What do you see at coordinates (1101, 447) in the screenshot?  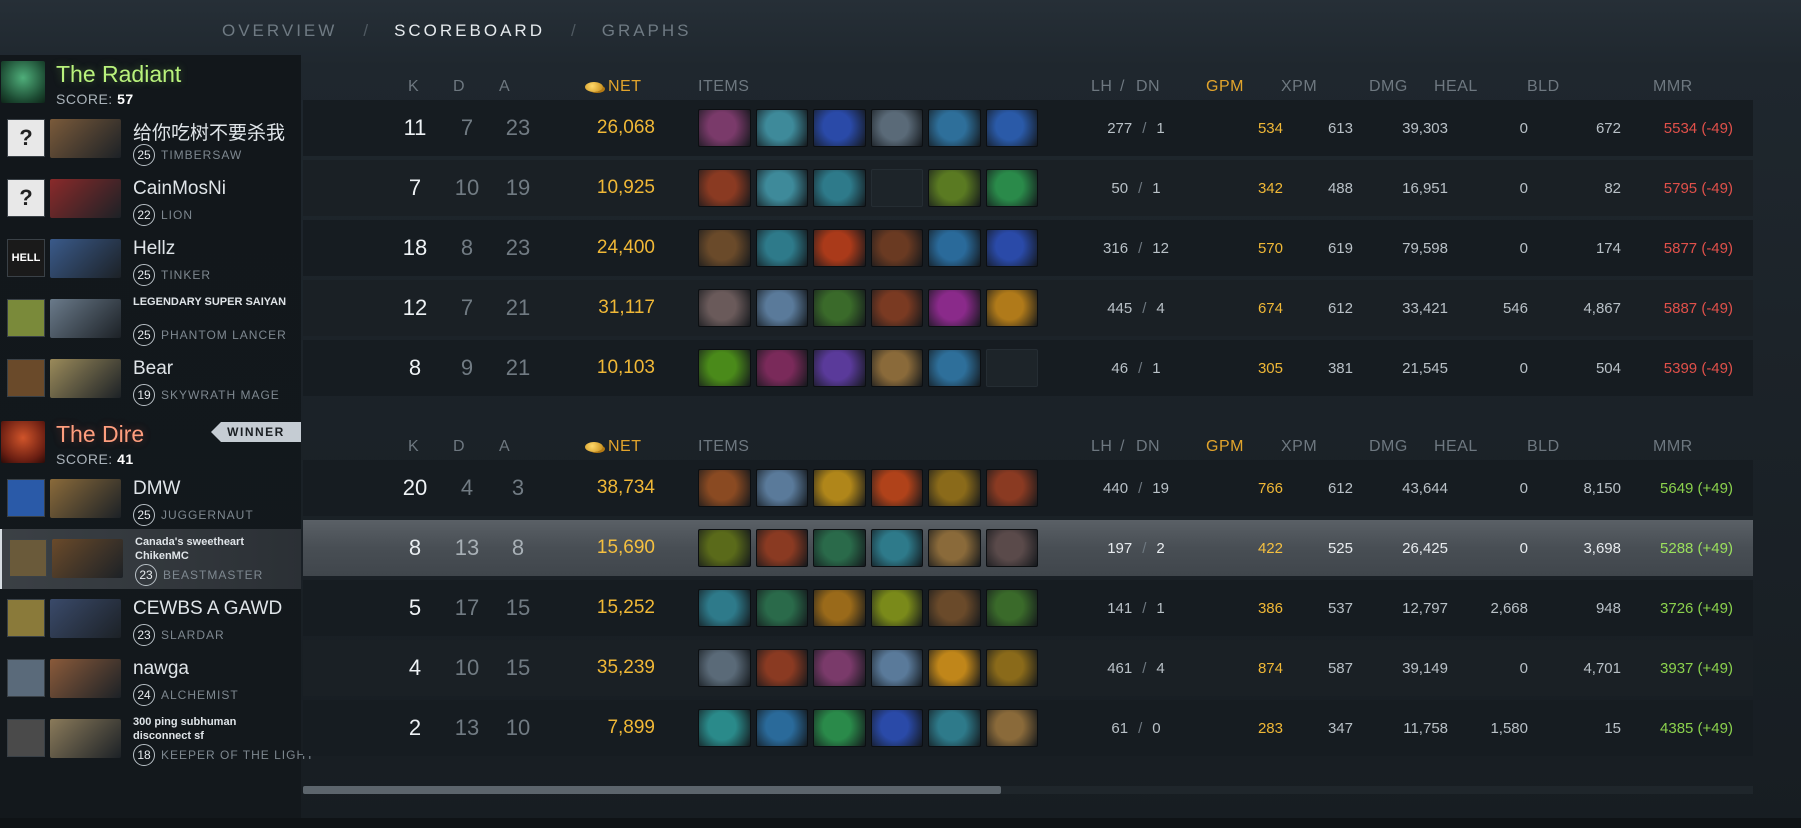 I see `col-lh-header: LH` at bounding box center [1101, 447].